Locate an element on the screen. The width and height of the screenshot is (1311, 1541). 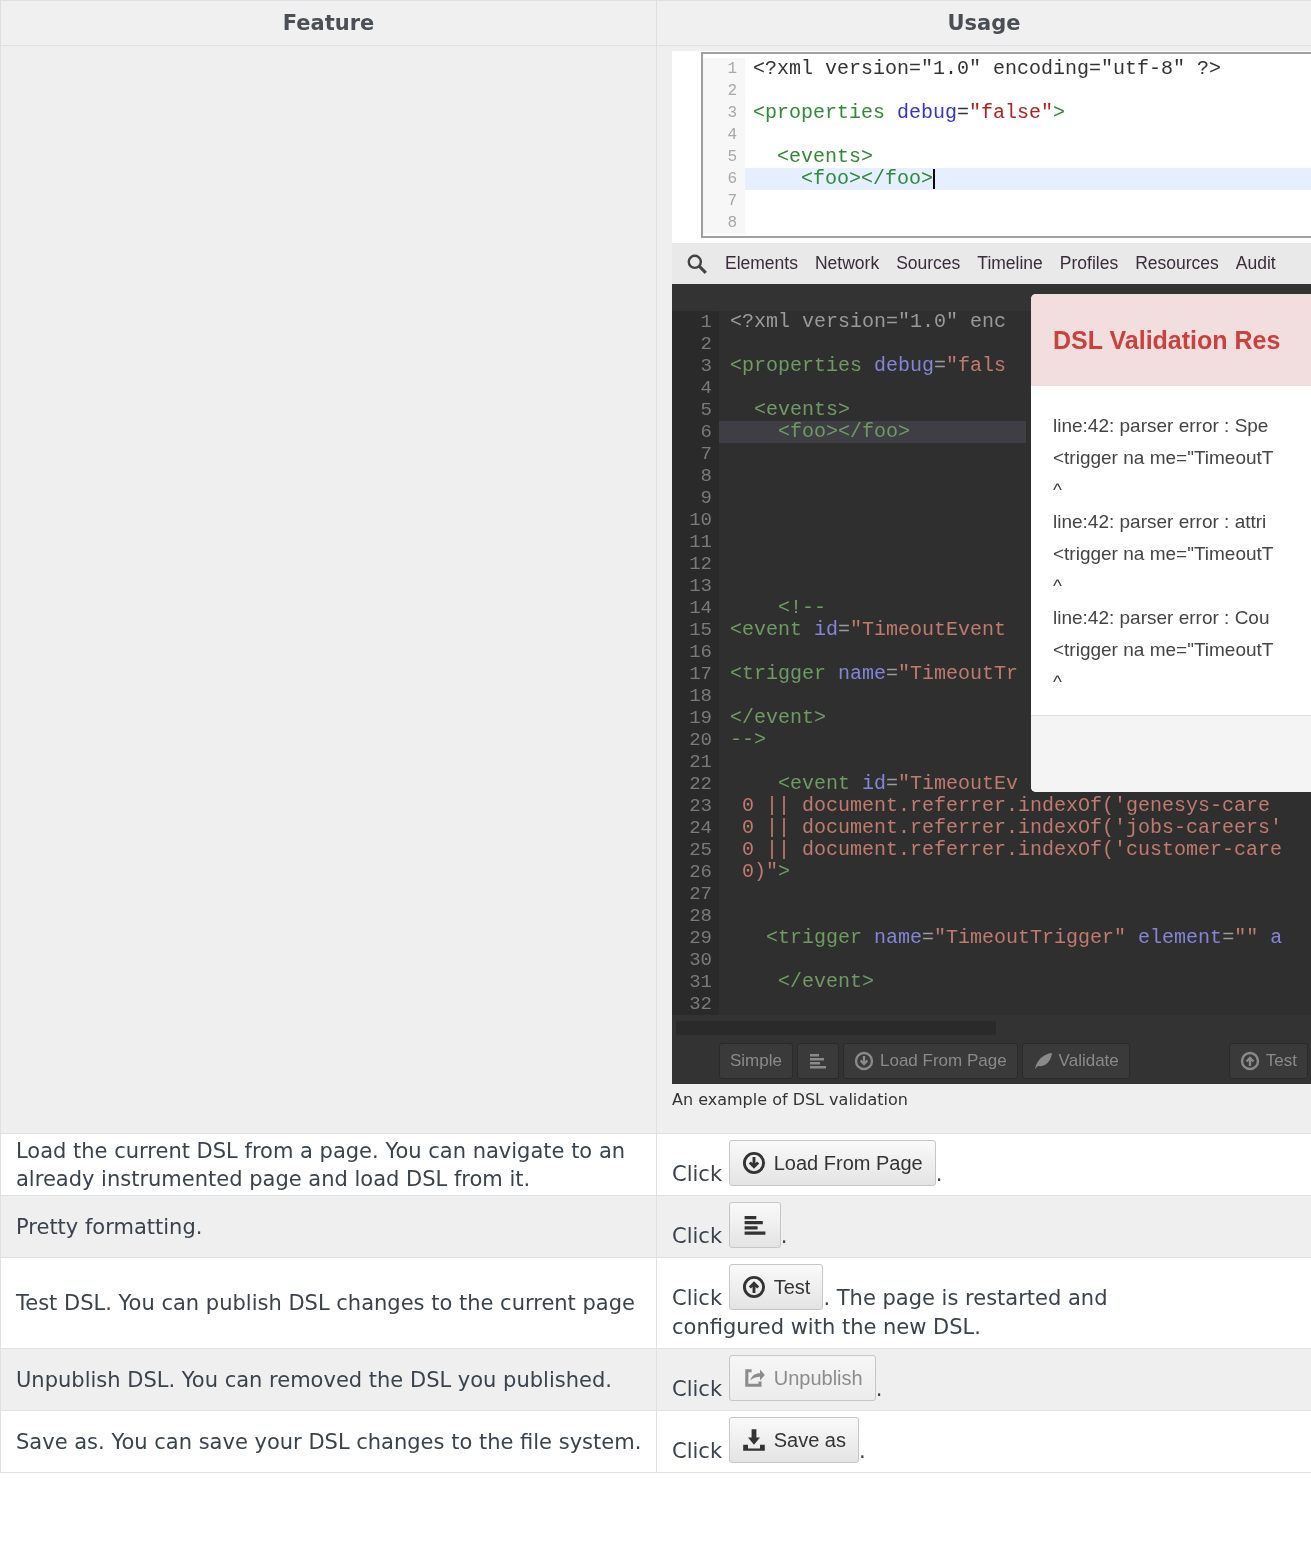
line-number: 28 is located at coordinates (695, 916).